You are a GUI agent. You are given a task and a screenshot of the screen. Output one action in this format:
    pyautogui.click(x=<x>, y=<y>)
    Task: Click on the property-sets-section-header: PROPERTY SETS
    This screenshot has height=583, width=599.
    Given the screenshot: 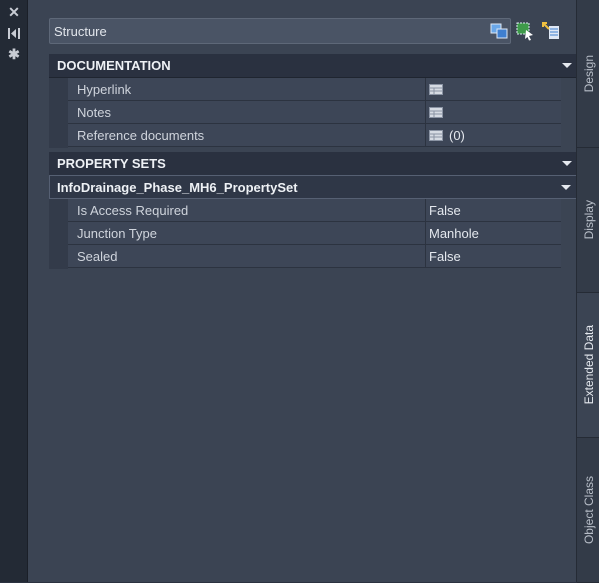 What is the action you would take?
    pyautogui.click(x=315, y=164)
    